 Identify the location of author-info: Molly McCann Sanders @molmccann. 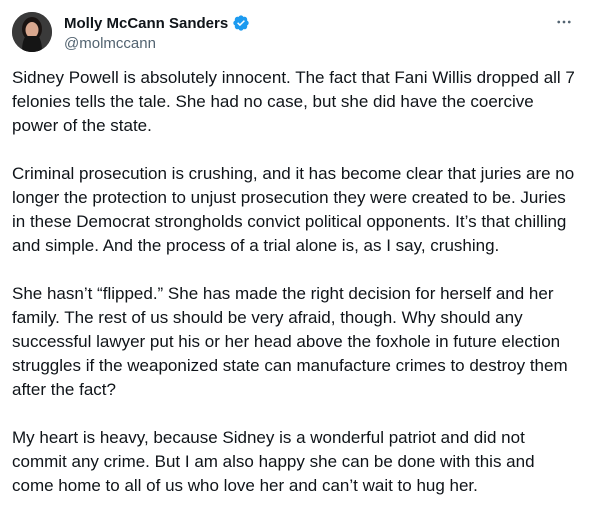
(157, 32).